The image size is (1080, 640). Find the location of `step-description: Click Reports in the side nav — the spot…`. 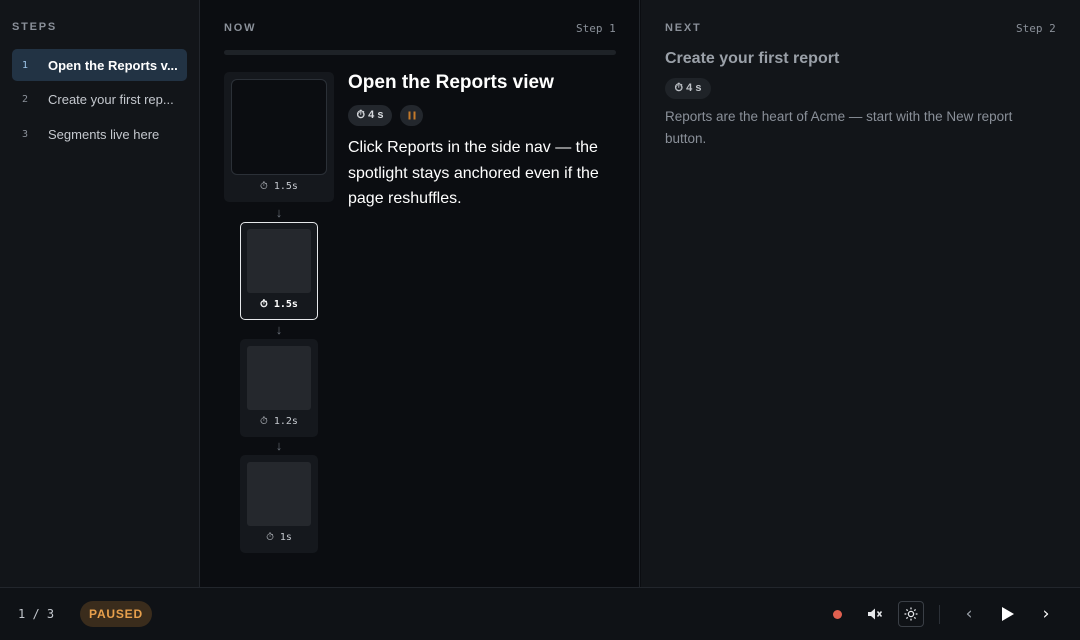

step-description: Click Reports in the side nav — the spot… is located at coordinates (473, 173).